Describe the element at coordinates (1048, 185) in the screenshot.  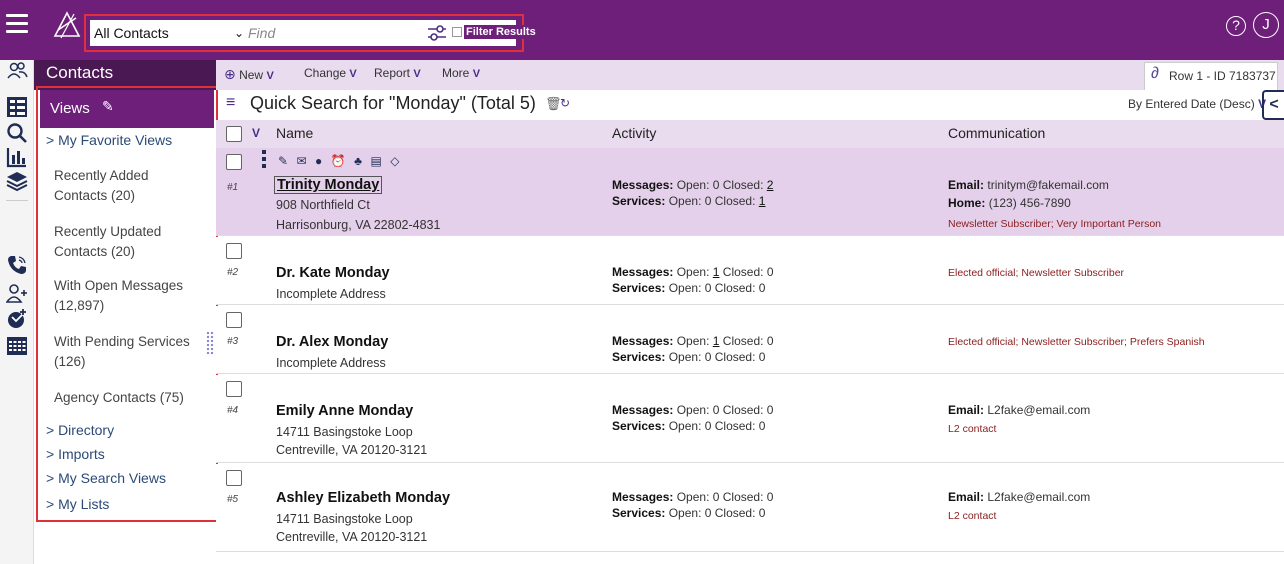
I see `email-value: trinitym@fakemail.com` at that location.